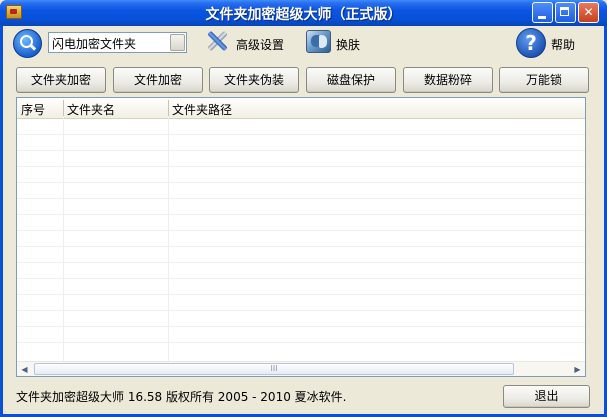 The width and height of the screenshot is (607, 417). Describe the element at coordinates (542, 12) in the screenshot. I see `minimize-button` at that location.